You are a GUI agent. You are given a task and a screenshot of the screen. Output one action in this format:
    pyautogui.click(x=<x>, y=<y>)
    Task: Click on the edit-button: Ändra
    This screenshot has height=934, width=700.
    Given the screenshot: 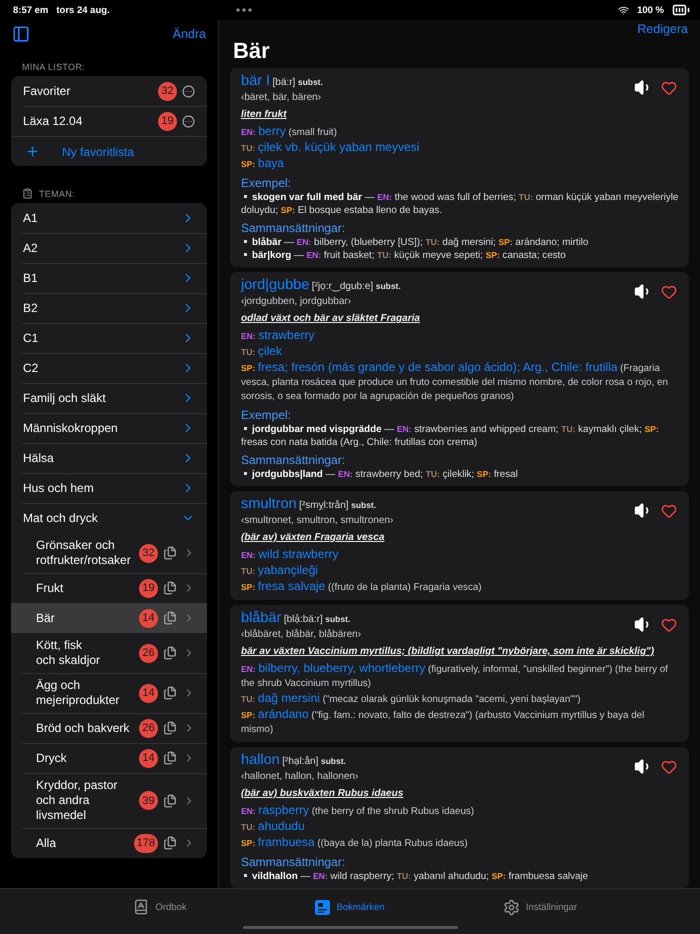 What is the action you would take?
    pyautogui.click(x=189, y=34)
    